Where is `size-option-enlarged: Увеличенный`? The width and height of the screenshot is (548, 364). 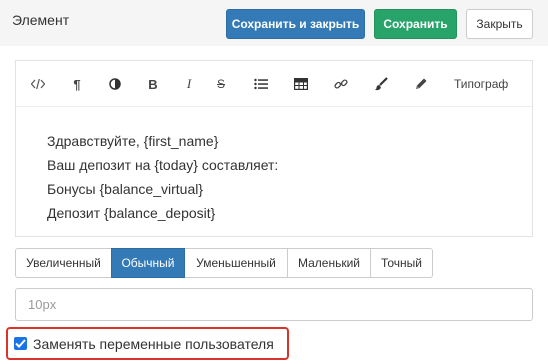 size-option-enlarged: Увеличенный is located at coordinates (63, 263).